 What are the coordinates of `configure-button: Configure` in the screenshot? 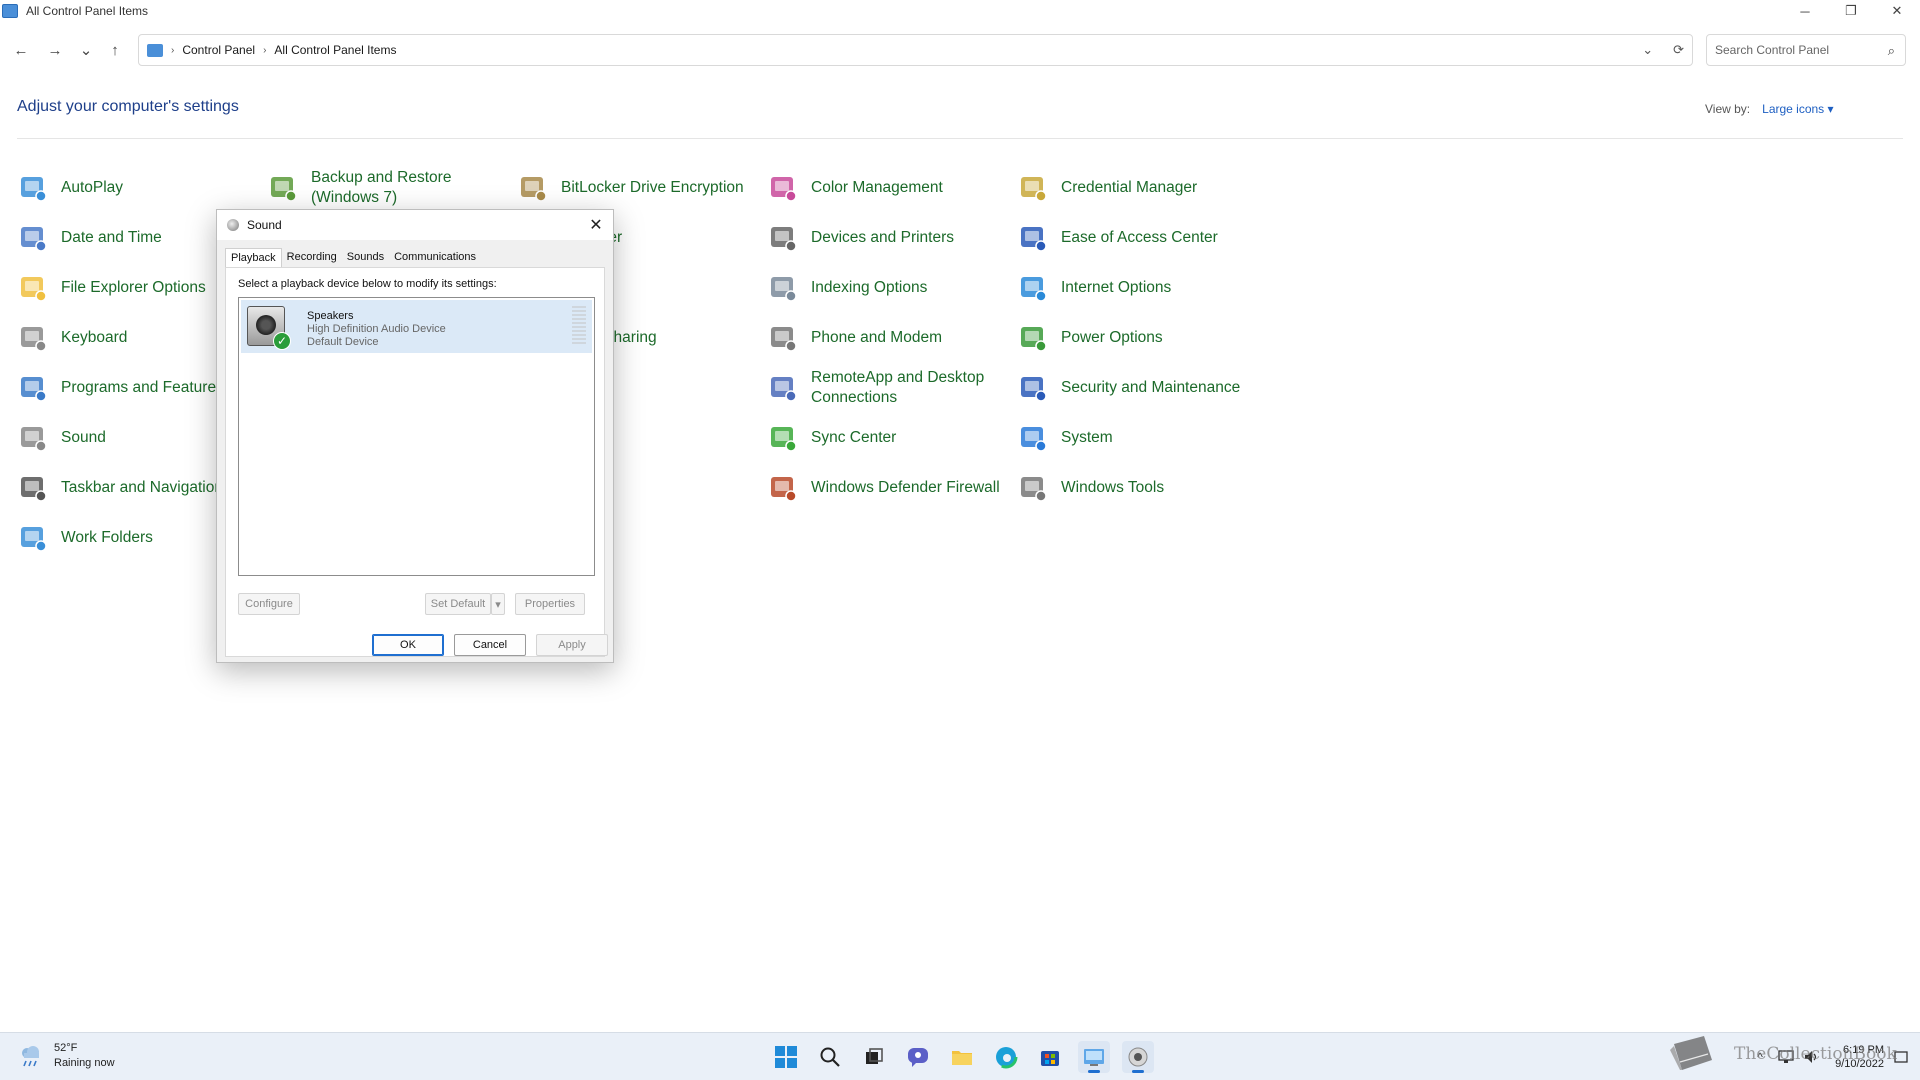 It's located at (269, 604).